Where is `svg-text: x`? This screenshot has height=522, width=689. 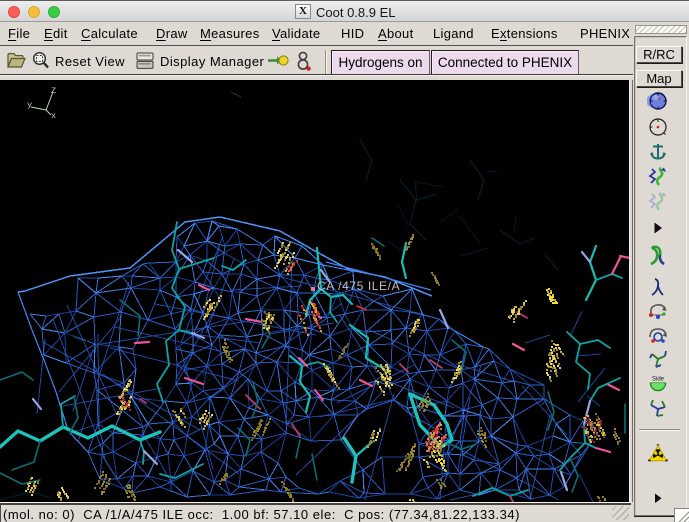
svg-text: x is located at coordinates (53, 116).